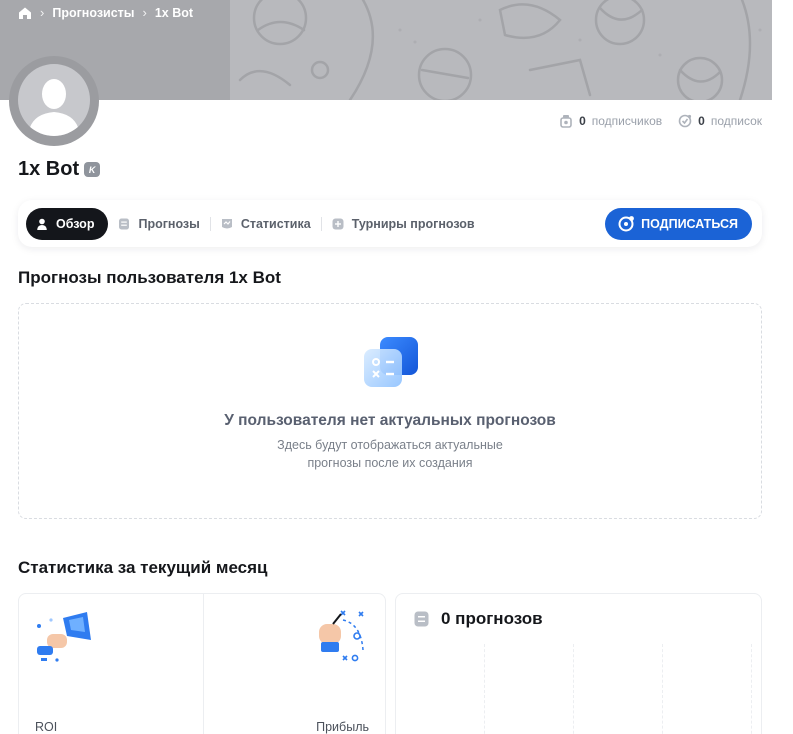 The image size is (793, 734). What do you see at coordinates (390, 420) in the screenshot?
I see `empty-state-title: У пользователя нет актуальных прогнозов` at bounding box center [390, 420].